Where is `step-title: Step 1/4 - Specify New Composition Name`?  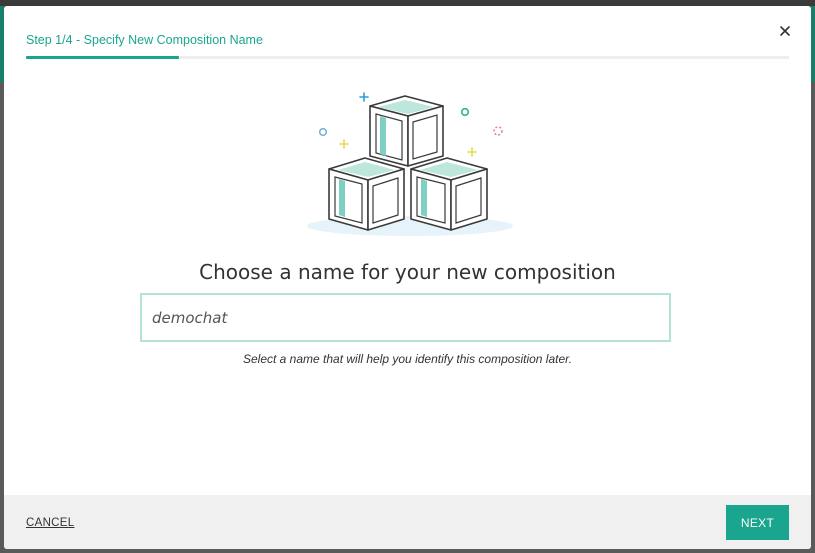 step-title: Step 1/4 - Specify New Composition Name is located at coordinates (144, 40).